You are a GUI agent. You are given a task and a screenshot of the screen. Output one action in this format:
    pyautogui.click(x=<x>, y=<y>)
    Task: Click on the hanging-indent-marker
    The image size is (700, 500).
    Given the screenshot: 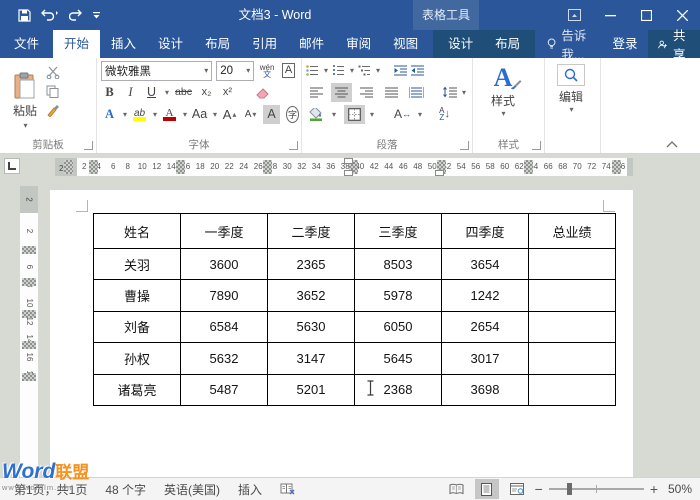 What is the action you would take?
    pyautogui.click(x=348, y=173)
    